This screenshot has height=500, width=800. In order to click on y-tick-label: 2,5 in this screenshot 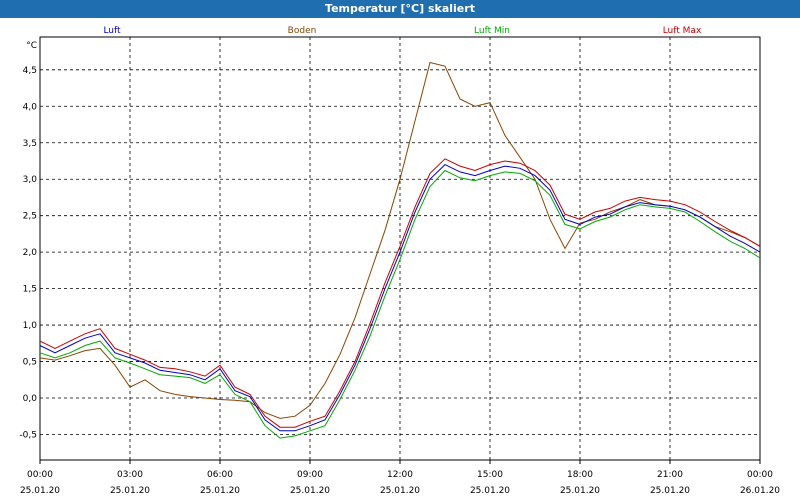, I will do `click(30, 217)`.